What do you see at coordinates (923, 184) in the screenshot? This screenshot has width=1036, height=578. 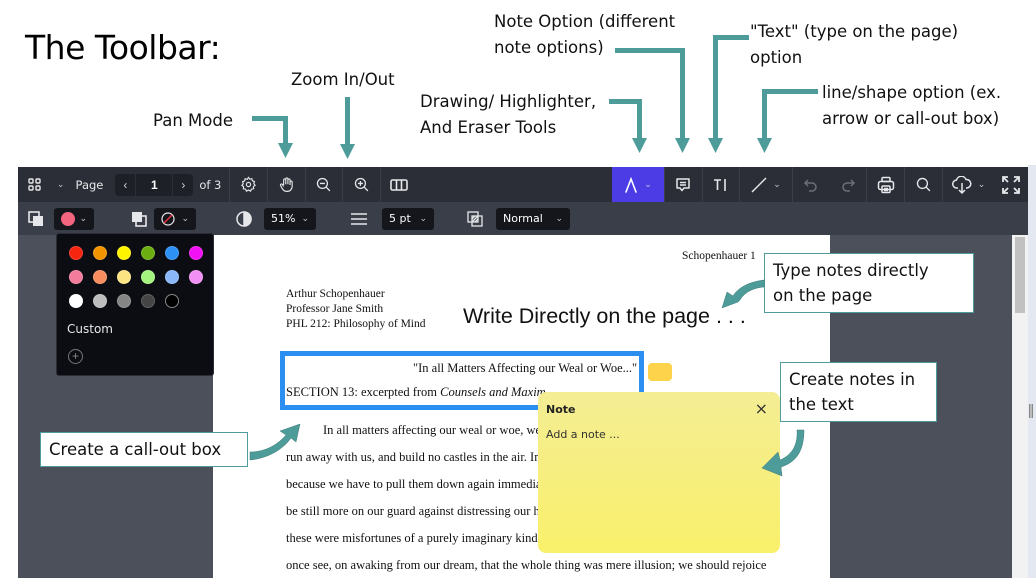 I see `search-button` at bounding box center [923, 184].